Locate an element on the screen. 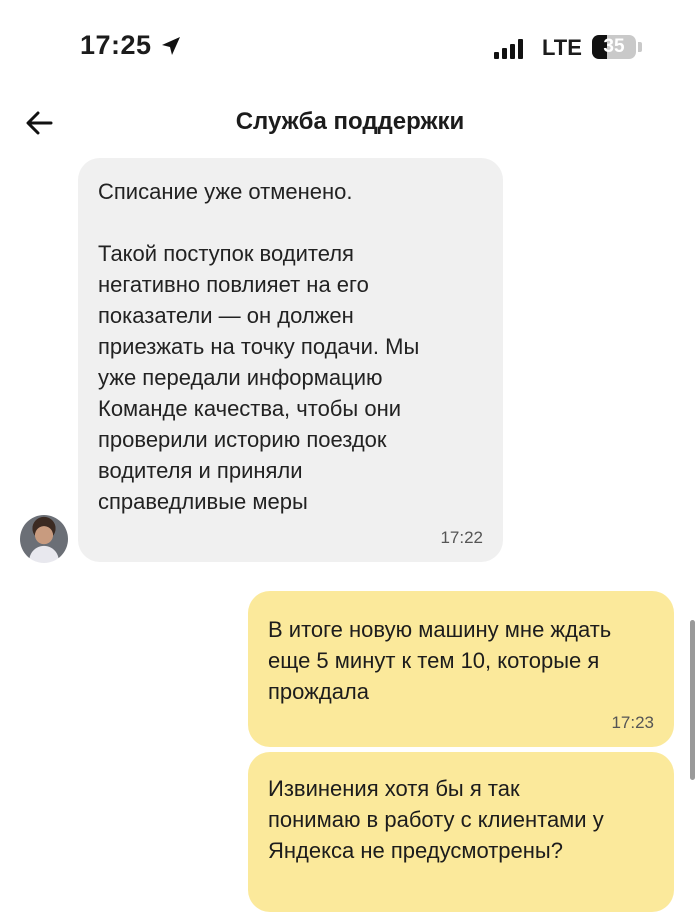  battery-level: 35 is located at coordinates (614, 46).